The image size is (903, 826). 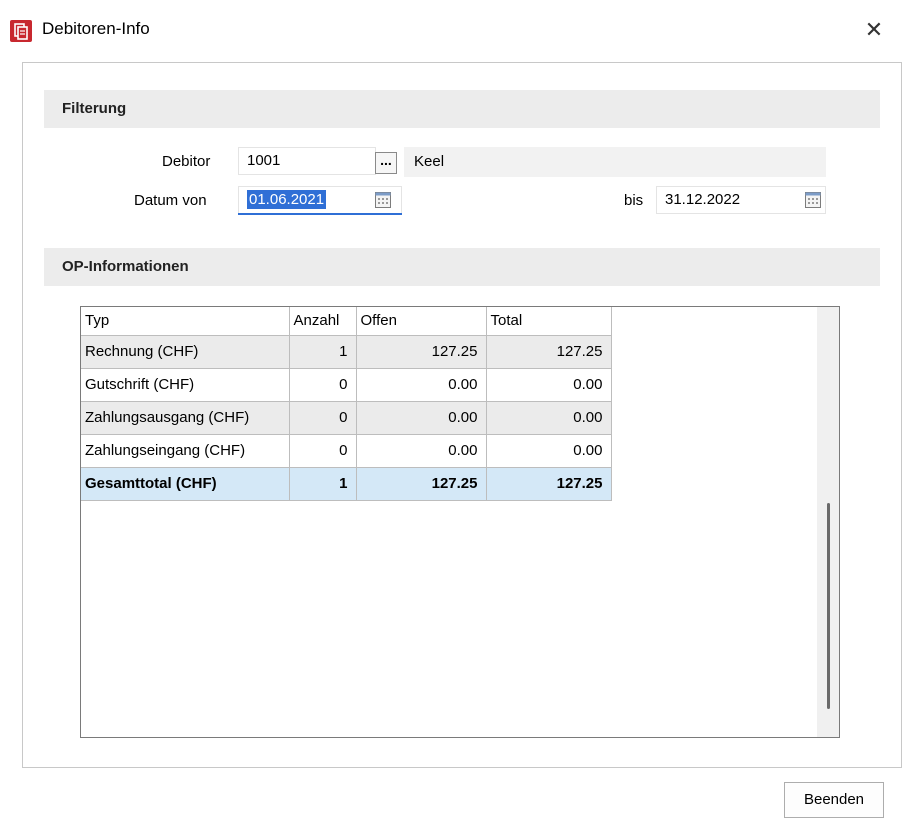 I want to click on table-header-row: Typ Anzahl Offen Total, so click(x=346, y=321).